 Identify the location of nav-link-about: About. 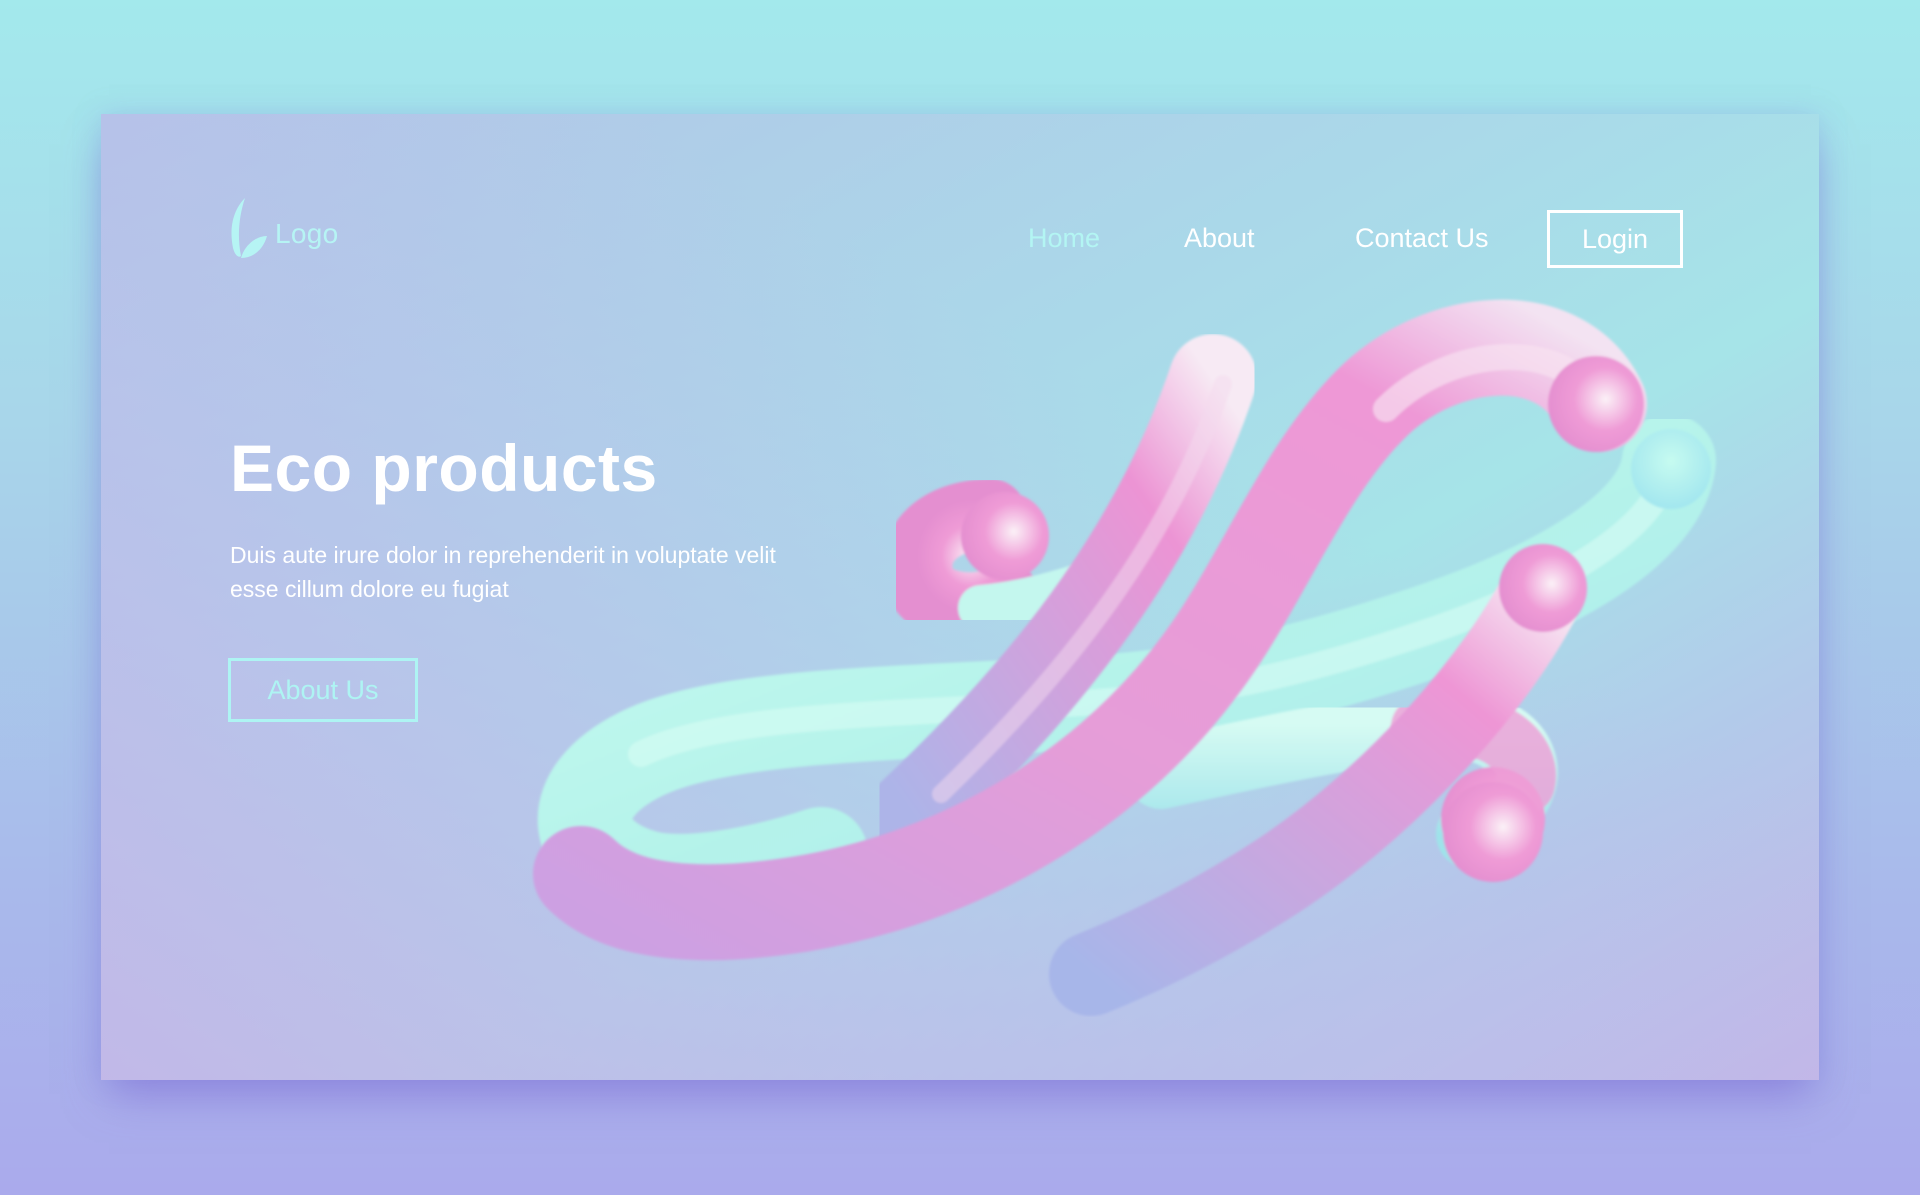
(1219, 238).